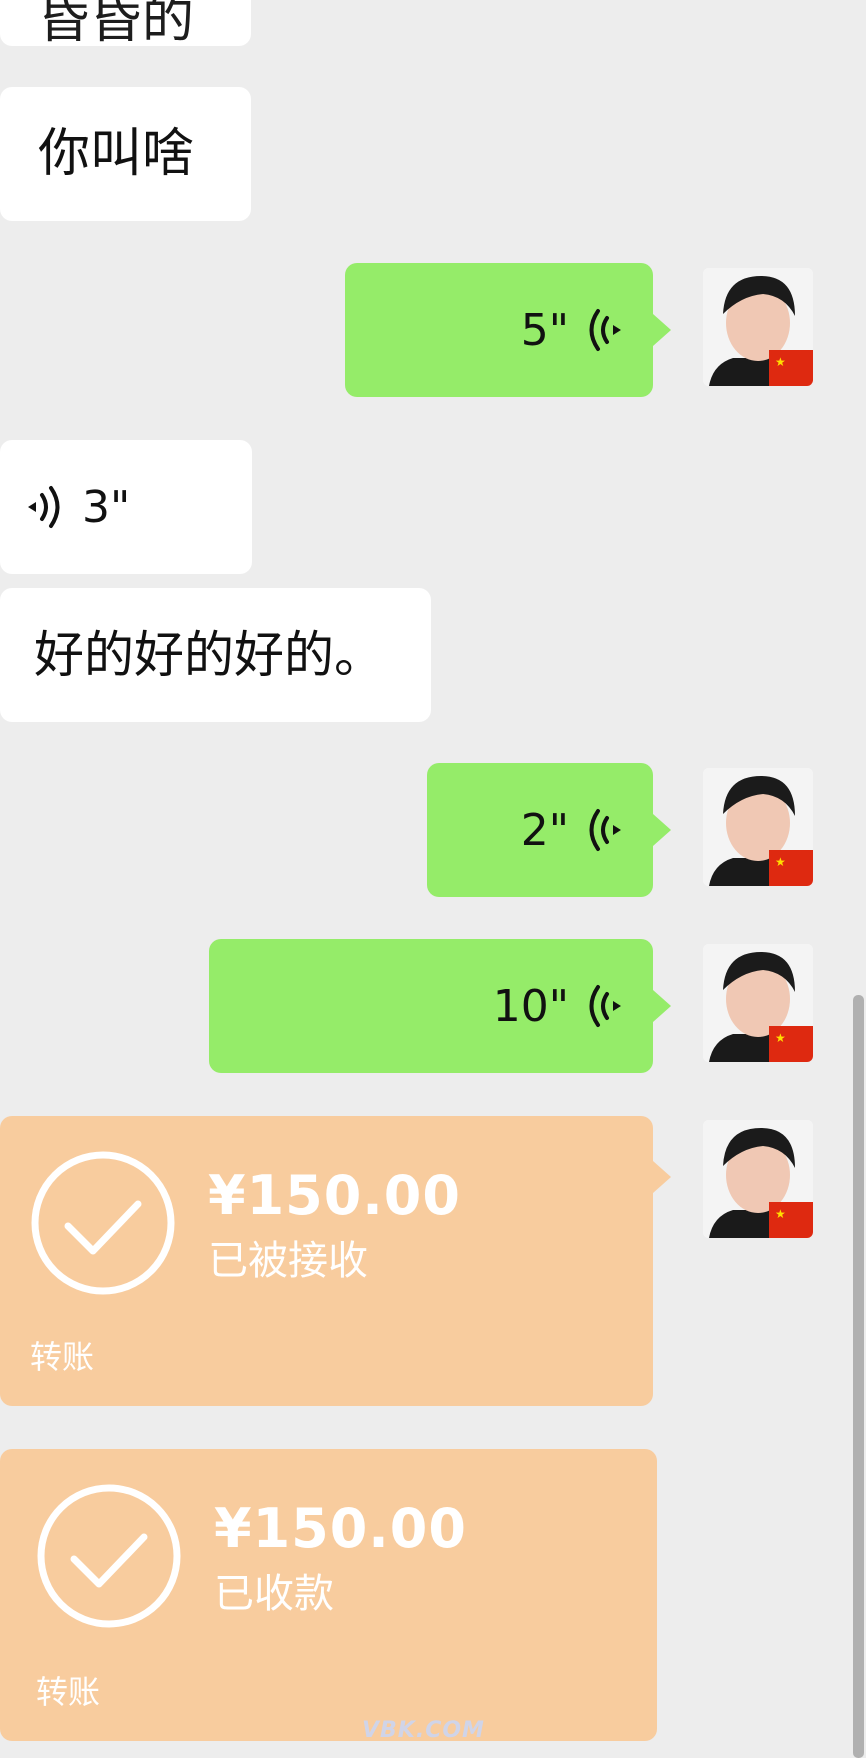  I want to click on transfer-bubble: ¥150.00 已被接收 转账, so click(335, 1261).